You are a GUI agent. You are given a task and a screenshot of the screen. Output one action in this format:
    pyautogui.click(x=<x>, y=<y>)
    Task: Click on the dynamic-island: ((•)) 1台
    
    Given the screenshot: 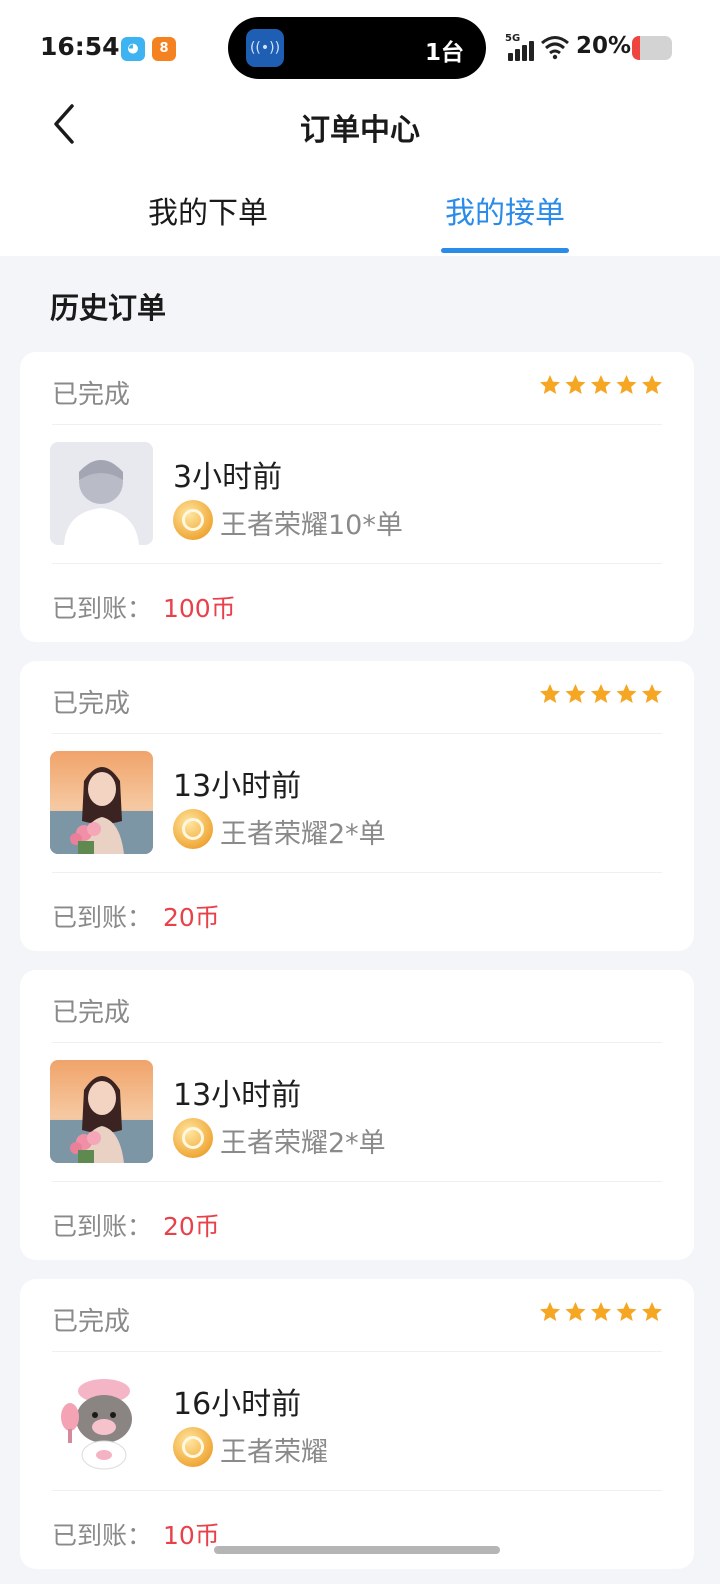 What is the action you would take?
    pyautogui.click(x=357, y=48)
    